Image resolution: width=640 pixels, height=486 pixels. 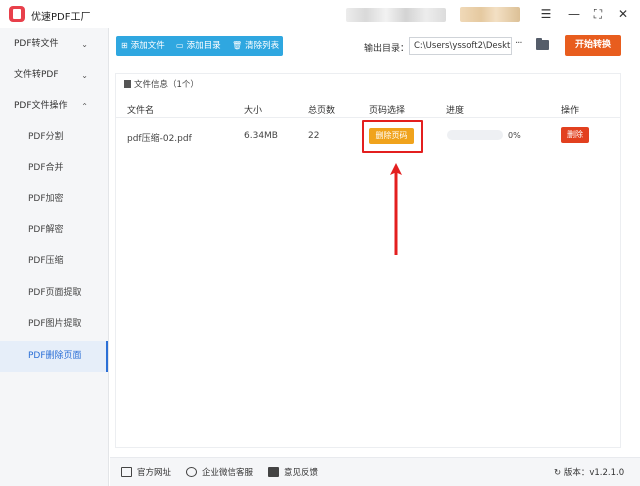 I want to click on account-info, so click(x=396, y=15).